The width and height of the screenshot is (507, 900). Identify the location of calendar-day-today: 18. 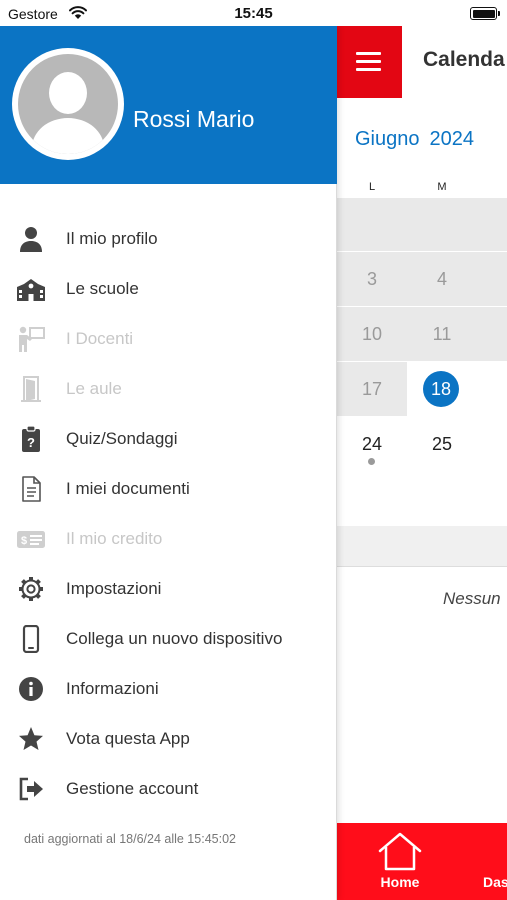
(442, 389).